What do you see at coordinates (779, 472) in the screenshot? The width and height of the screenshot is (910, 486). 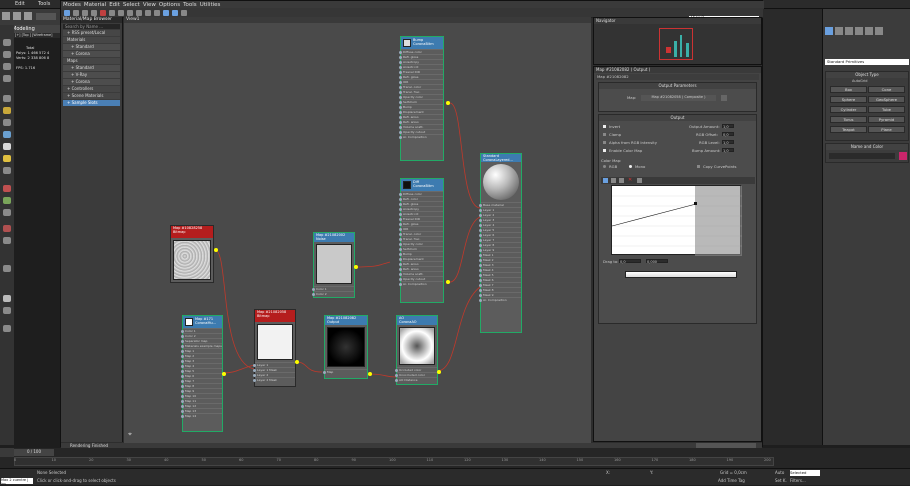 I see `auto-key-button: Auto` at bounding box center [779, 472].